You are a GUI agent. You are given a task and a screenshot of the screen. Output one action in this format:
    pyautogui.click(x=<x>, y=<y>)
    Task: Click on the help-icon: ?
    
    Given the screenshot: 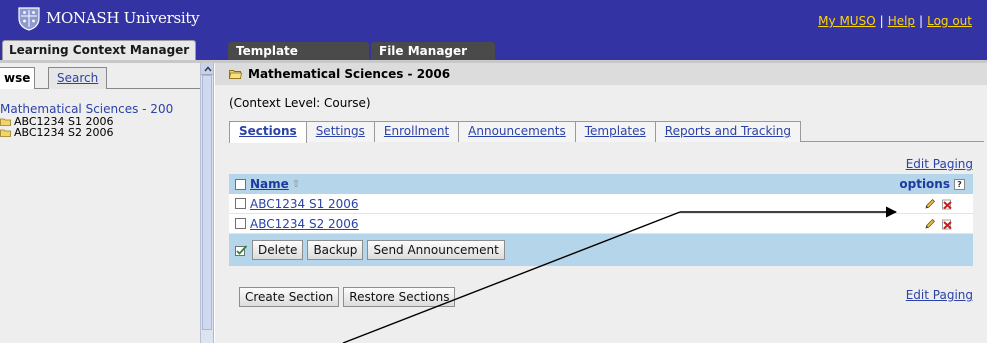 What is the action you would take?
    pyautogui.click(x=959, y=184)
    